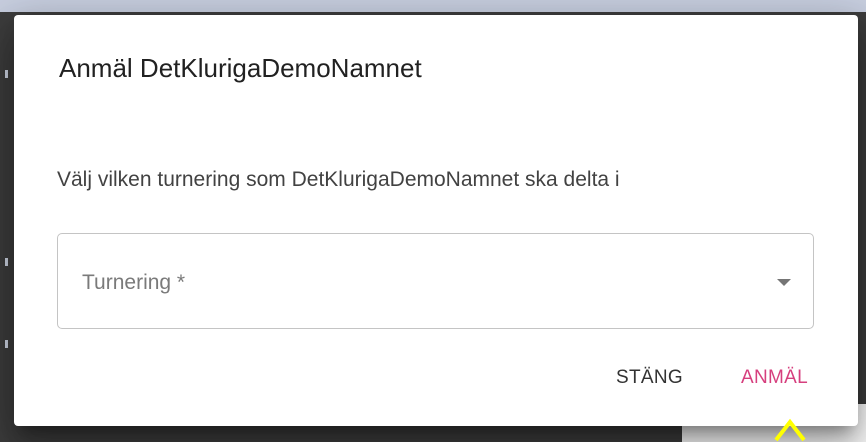  What do you see at coordinates (649, 378) in the screenshot?
I see `close-button: STÄNG` at bounding box center [649, 378].